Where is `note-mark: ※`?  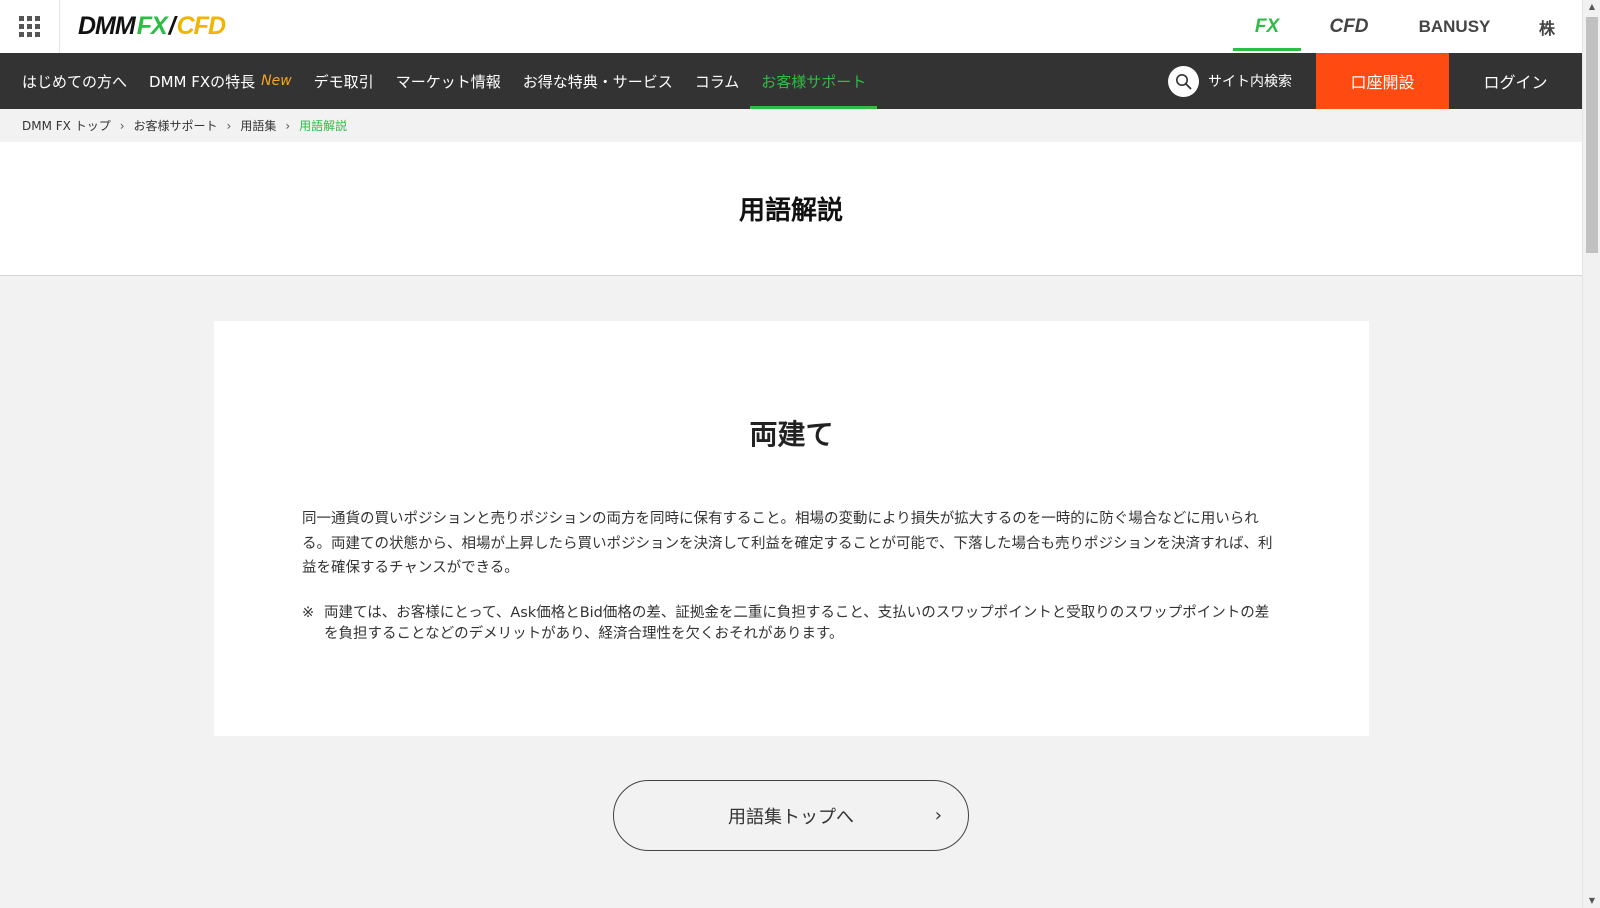
note-mark: ※ is located at coordinates (308, 613).